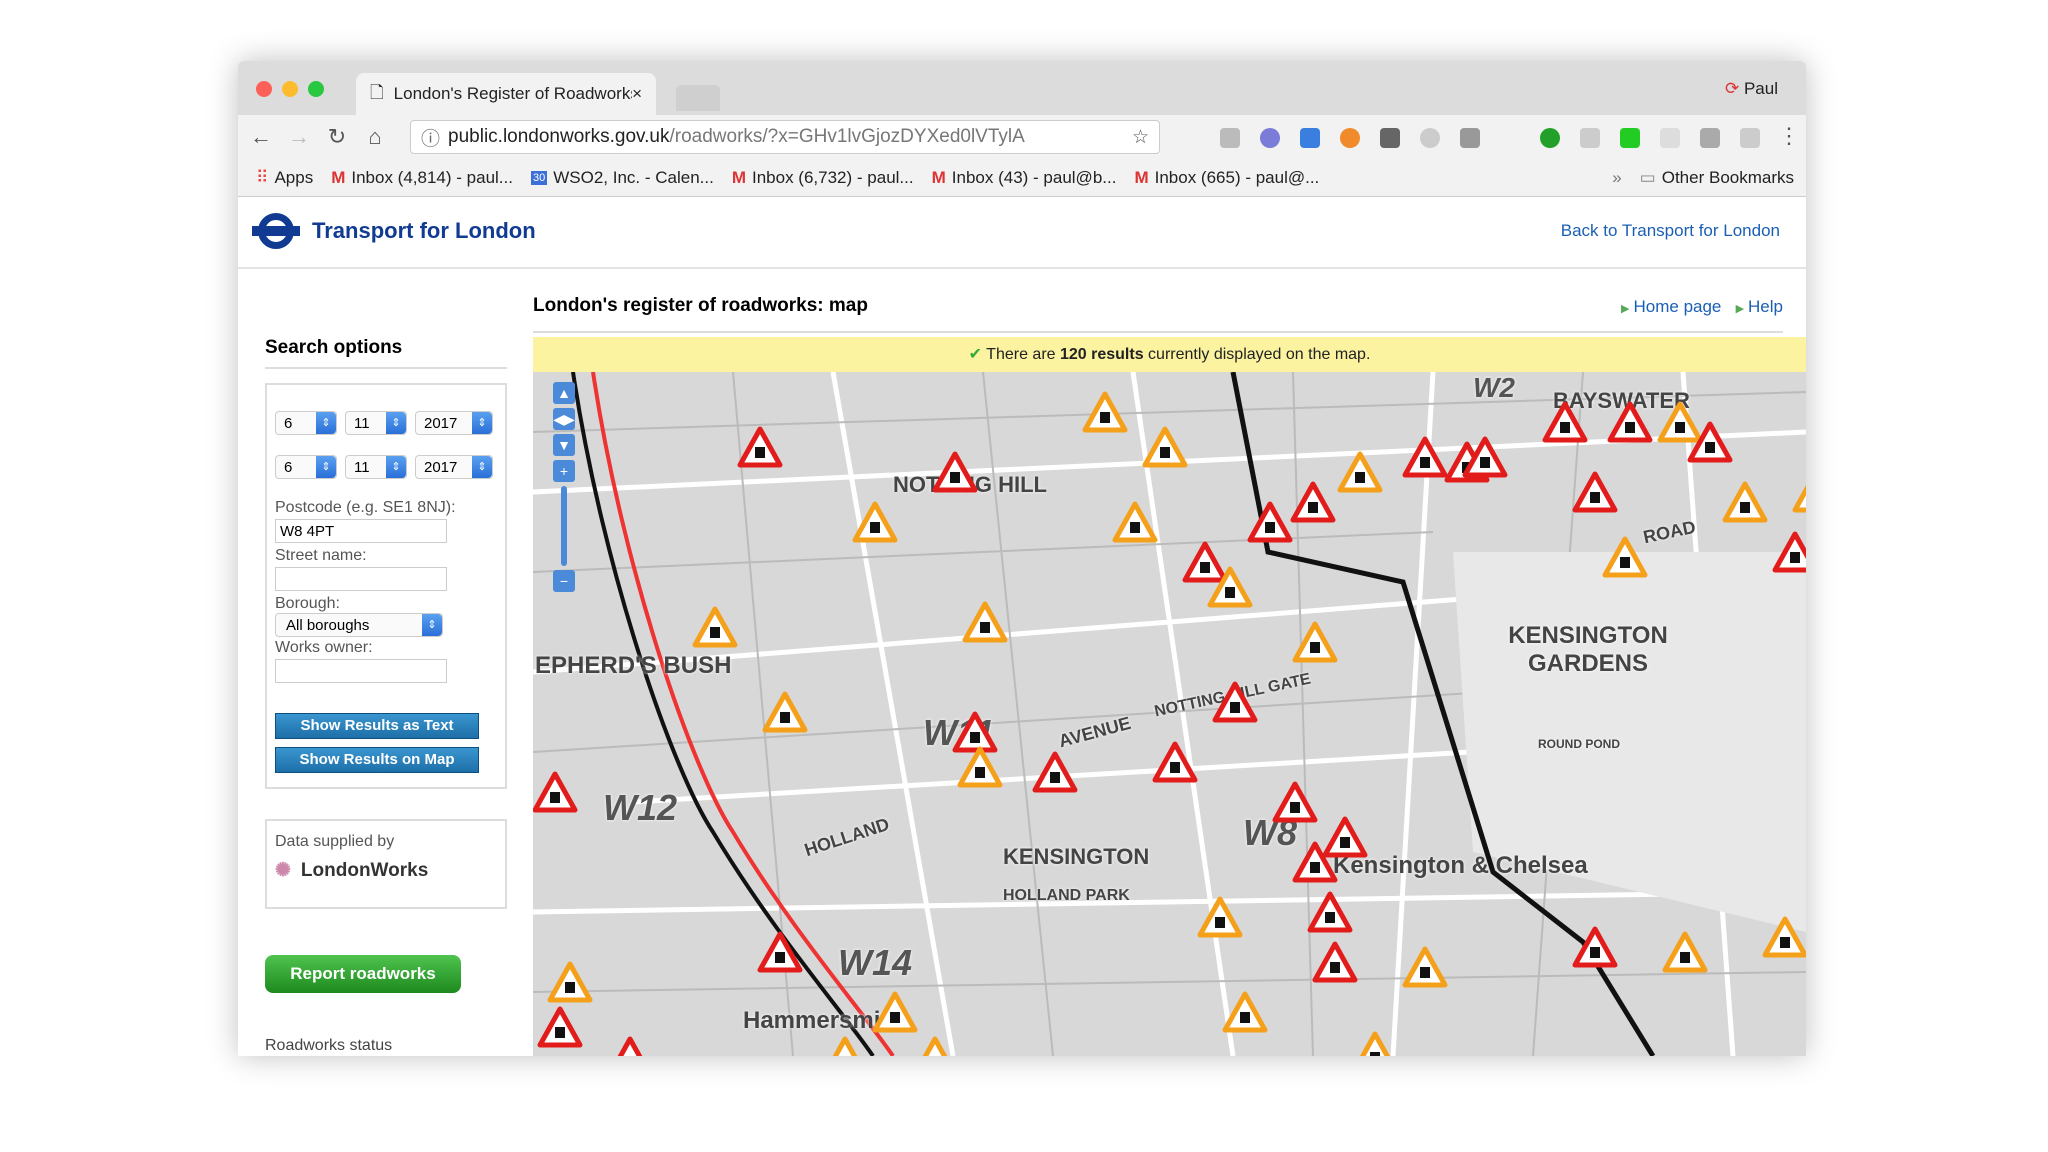  What do you see at coordinates (564, 471) in the screenshot?
I see `zoom-in-button: +` at bounding box center [564, 471].